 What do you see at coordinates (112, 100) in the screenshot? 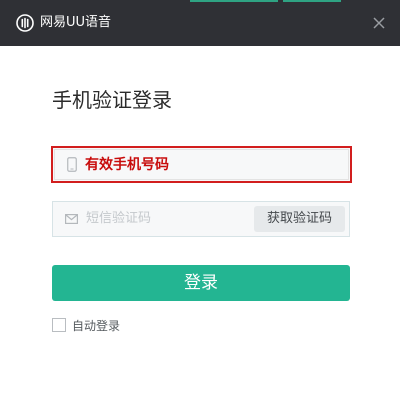
I see `page-title: 手机验证登录` at bounding box center [112, 100].